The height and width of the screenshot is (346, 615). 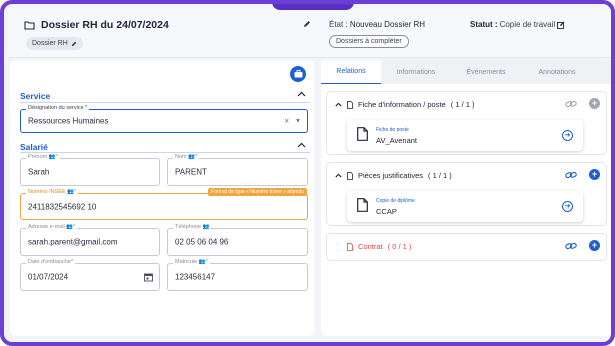 What do you see at coordinates (62, 206) in the screenshot?
I see `field-value: 2411832545692 10` at bounding box center [62, 206].